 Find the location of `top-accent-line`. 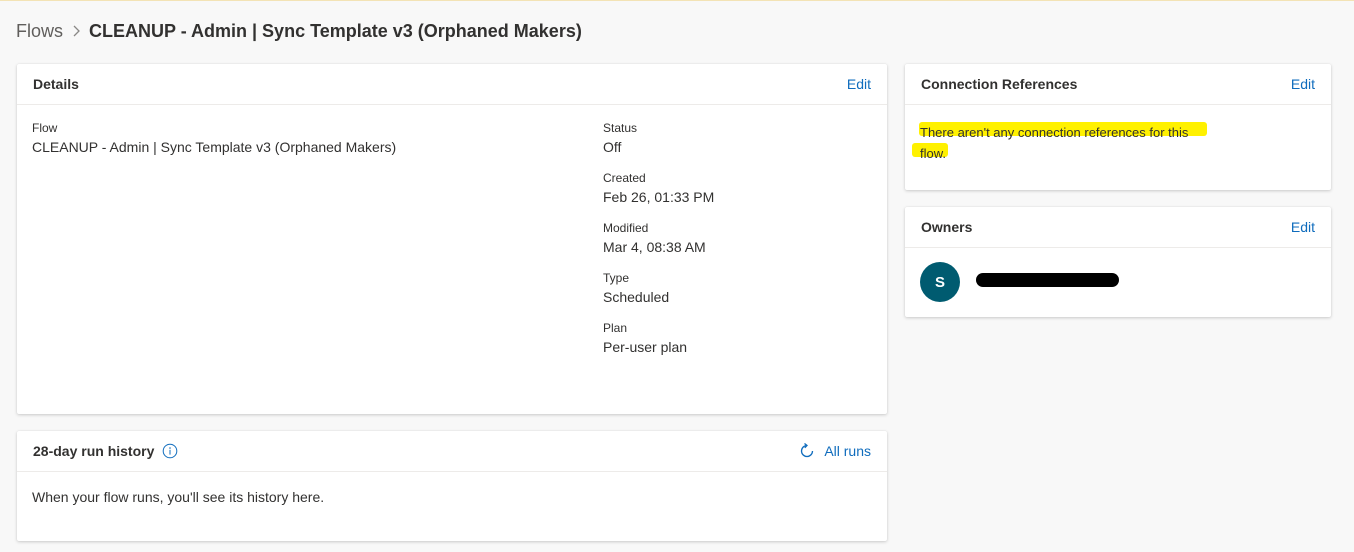

top-accent-line is located at coordinates (677, 0).